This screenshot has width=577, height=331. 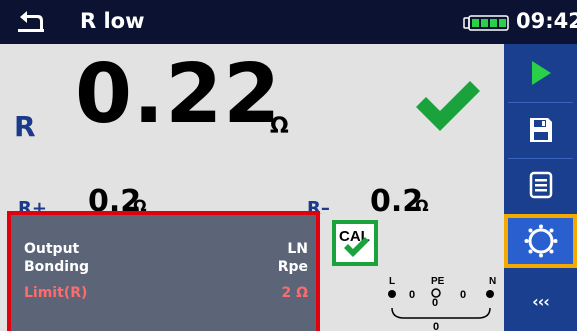 I want to click on result-value: 0.22, so click(x=178, y=94).